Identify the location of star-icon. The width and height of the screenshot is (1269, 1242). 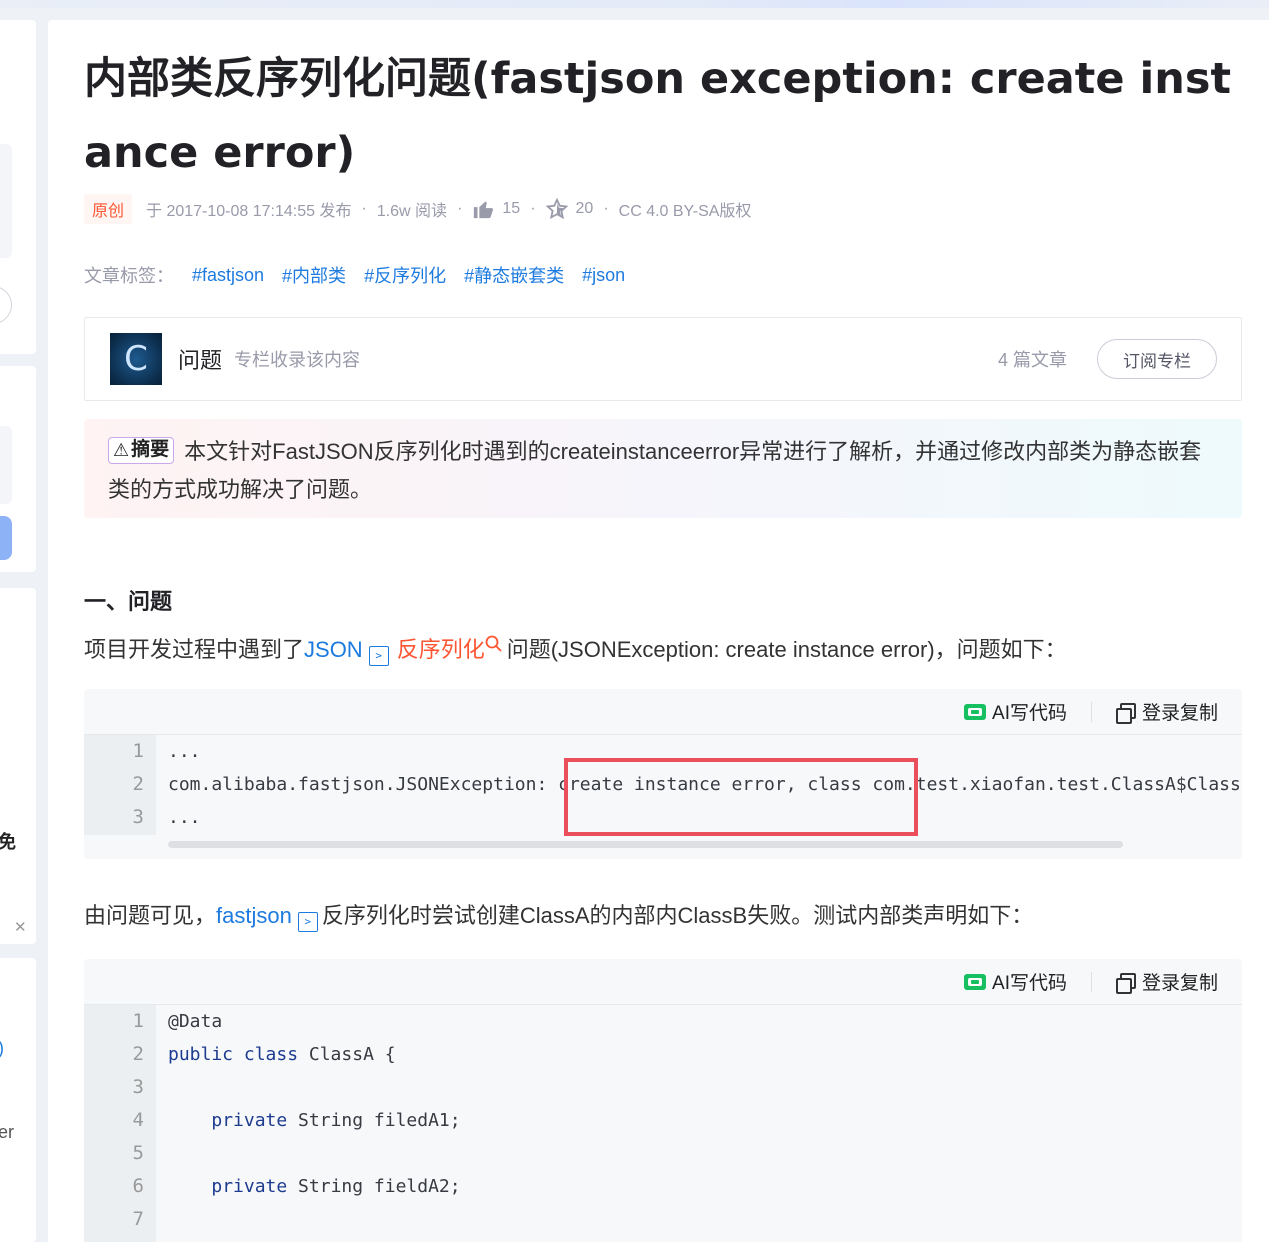
(556, 209).